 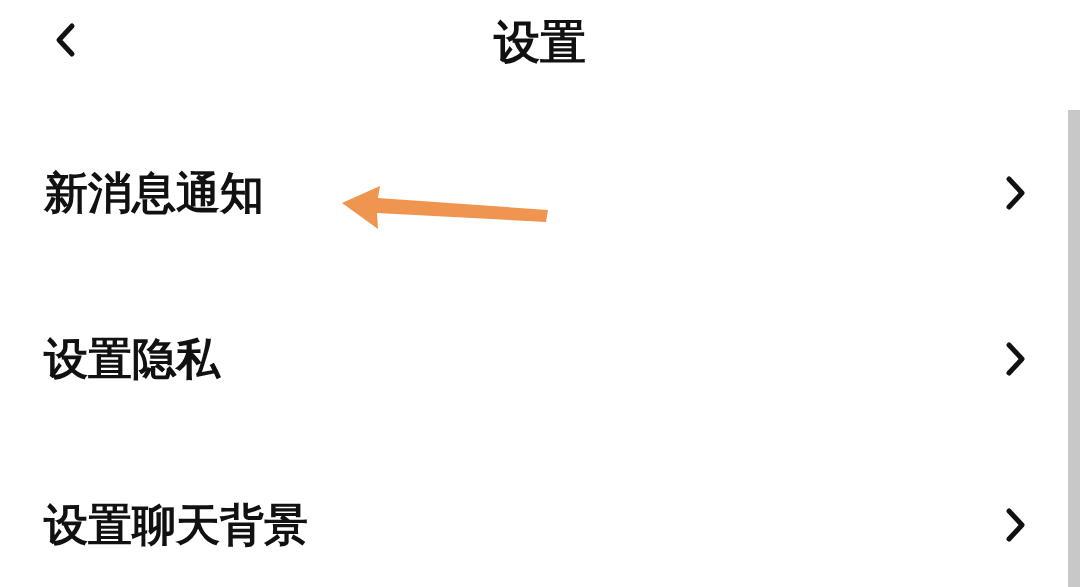 I want to click on back-icon, so click(x=66, y=40).